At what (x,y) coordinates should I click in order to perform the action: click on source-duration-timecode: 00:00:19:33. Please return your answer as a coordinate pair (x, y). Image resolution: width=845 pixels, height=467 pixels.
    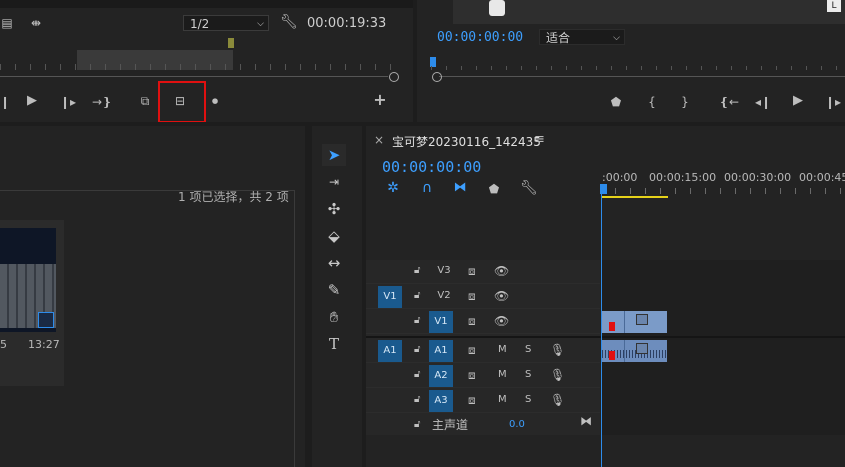
    Looking at the image, I should click on (347, 23).